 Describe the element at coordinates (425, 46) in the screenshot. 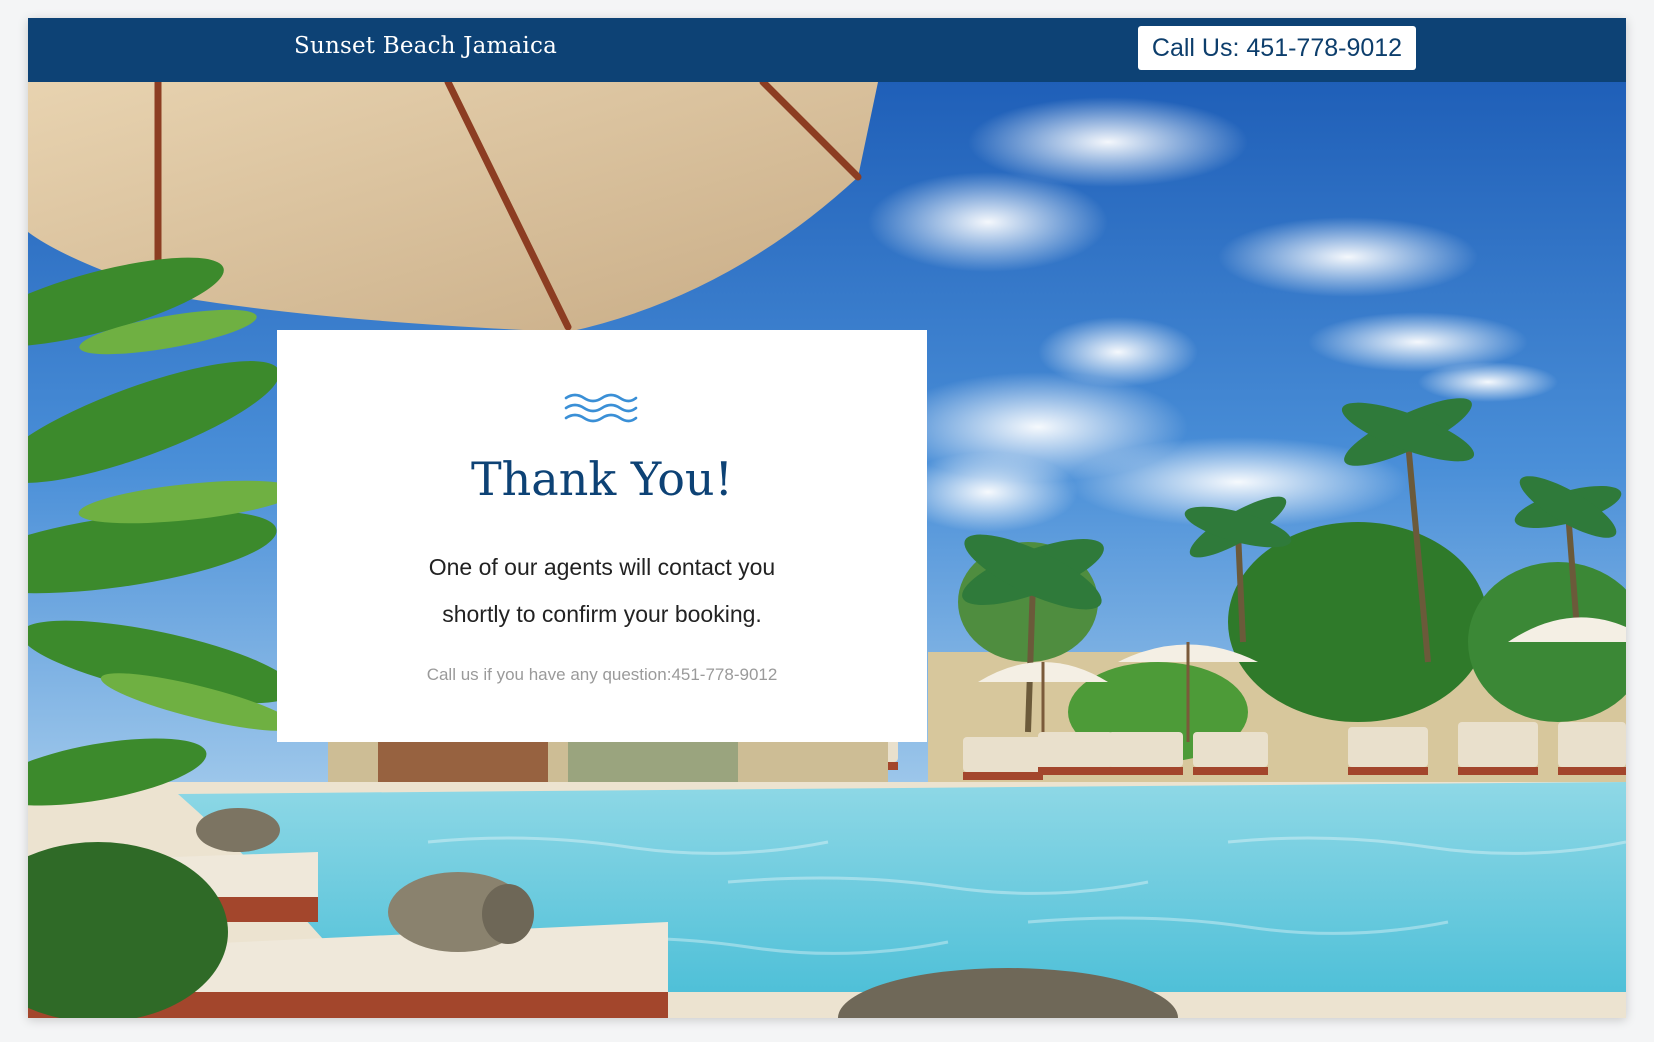

I see `brand-name: Sunset Beach Jamaica` at that location.